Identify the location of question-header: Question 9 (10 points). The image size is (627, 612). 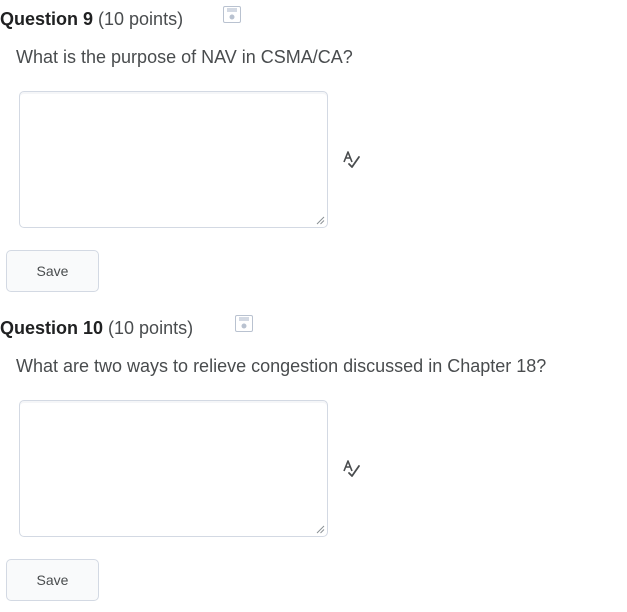
(91, 19).